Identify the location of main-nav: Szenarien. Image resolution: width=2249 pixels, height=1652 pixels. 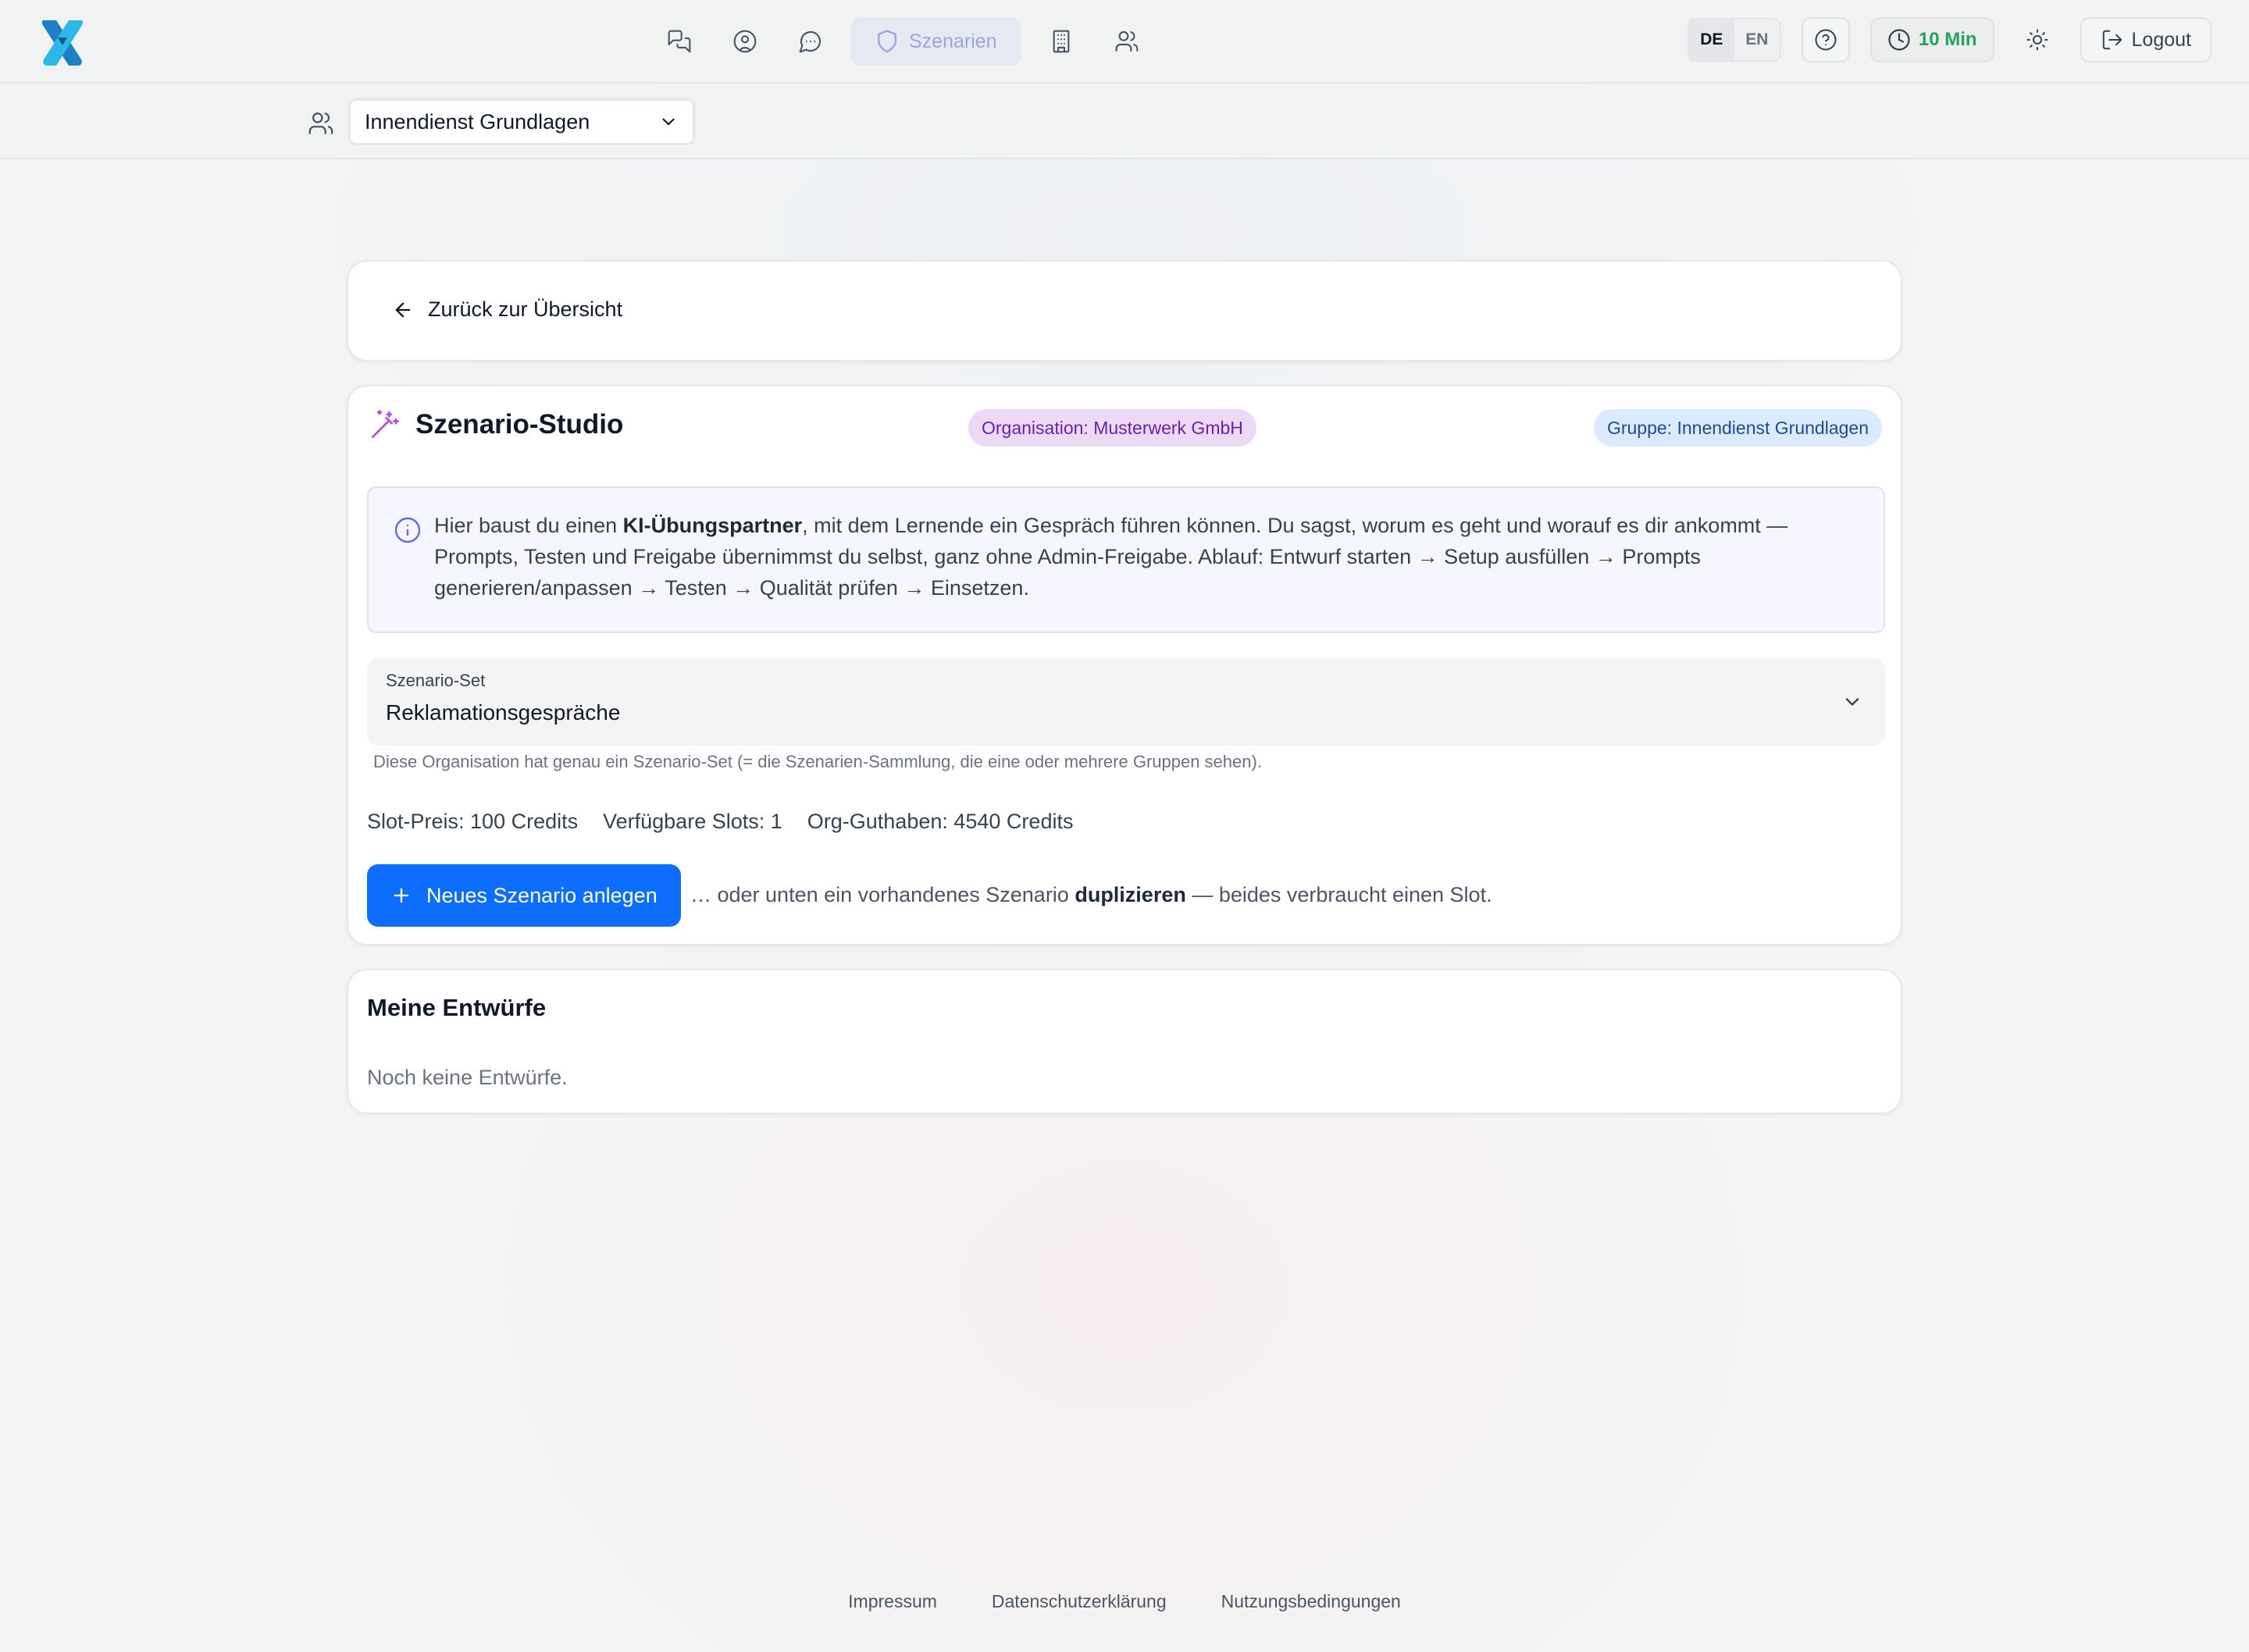
(903, 41).